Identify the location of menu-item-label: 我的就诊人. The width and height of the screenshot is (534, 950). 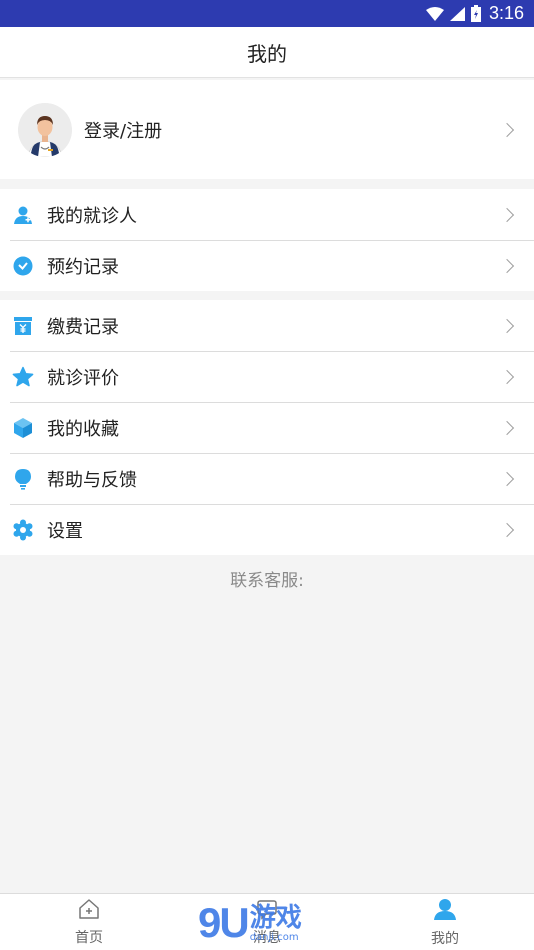
(92, 216).